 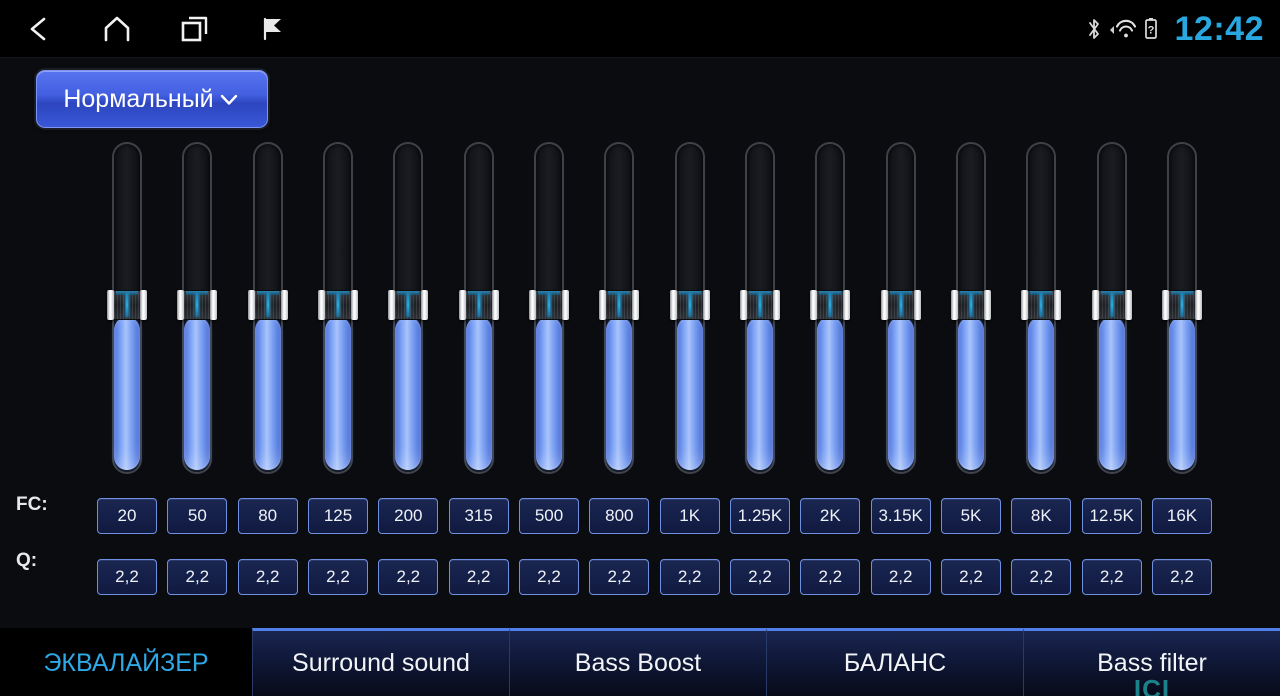 I want to click on fc-value-chip: 125, so click(x=338, y=516).